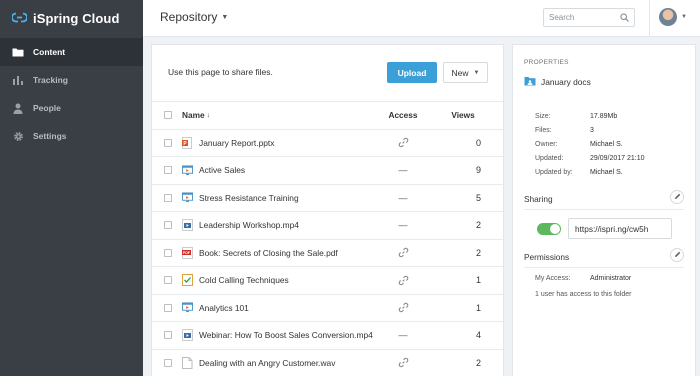 Image resolution: width=700 pixels, height=376 pixels. What do you see at coordinates (478, 142) in the screenshot?
I see `views-count: 0` at bounding box center [478, 142].